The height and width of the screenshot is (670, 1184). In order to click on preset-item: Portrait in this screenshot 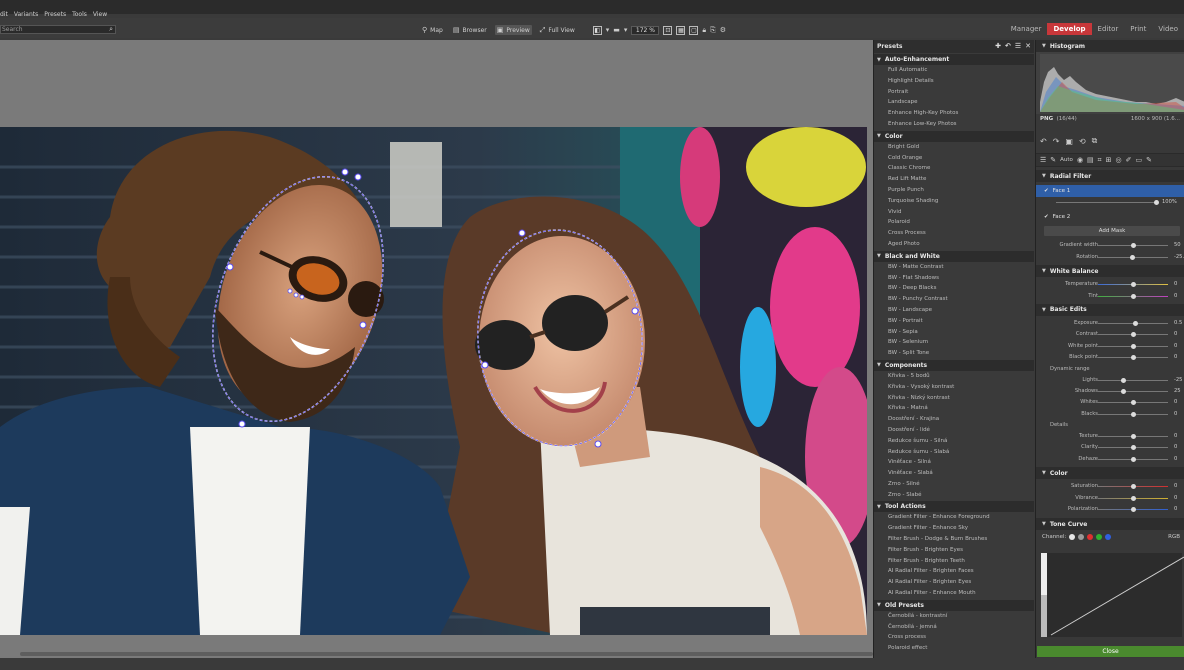, I will do `click(954, 92)`.